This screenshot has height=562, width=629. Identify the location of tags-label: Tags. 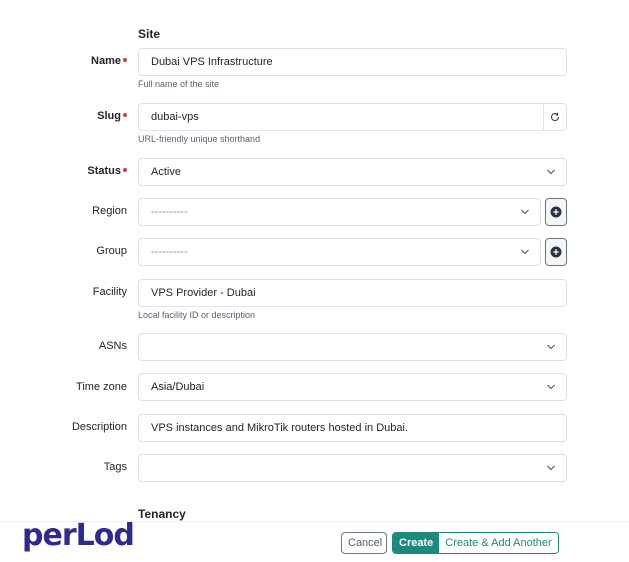
(115, 467).